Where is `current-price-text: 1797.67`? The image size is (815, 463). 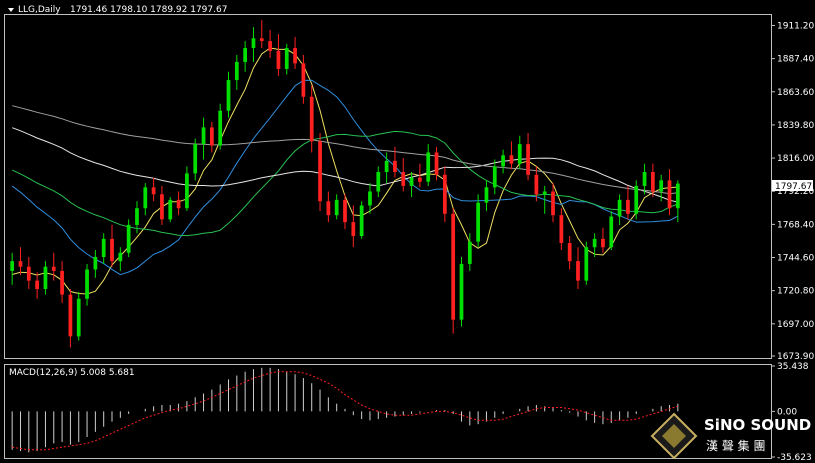 current-price-text: 1797.67 is located at coordinates (793, 187).